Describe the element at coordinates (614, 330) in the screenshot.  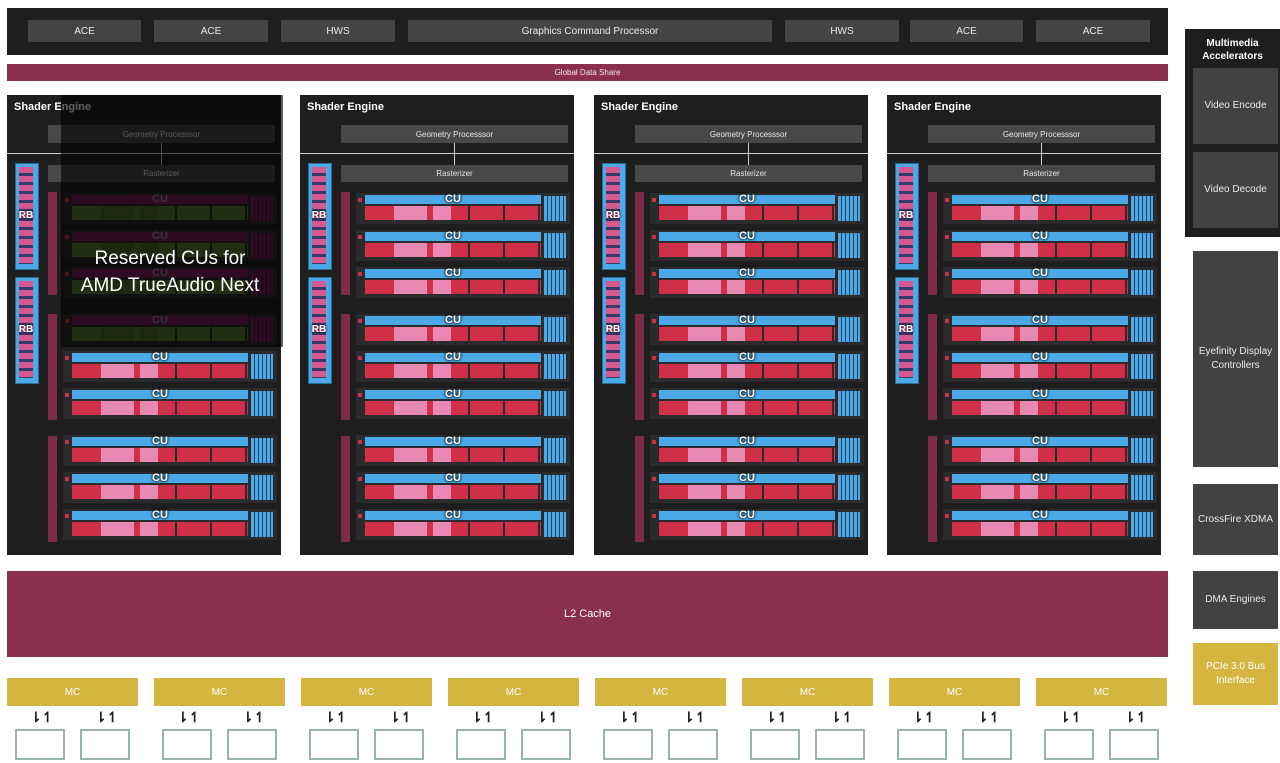
I see `render-backend: RB` at that location.